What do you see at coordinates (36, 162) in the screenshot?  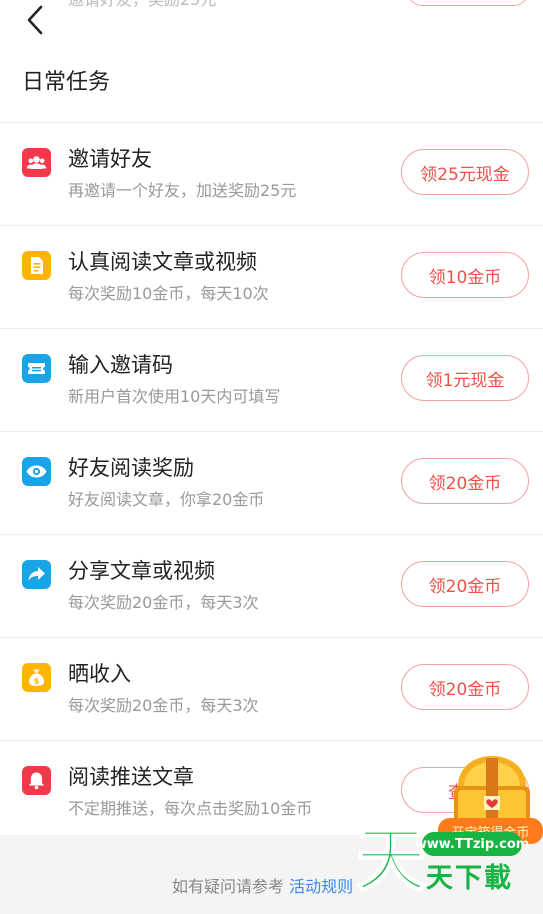 I see `friends-icon` at bounding box center [36, 162].